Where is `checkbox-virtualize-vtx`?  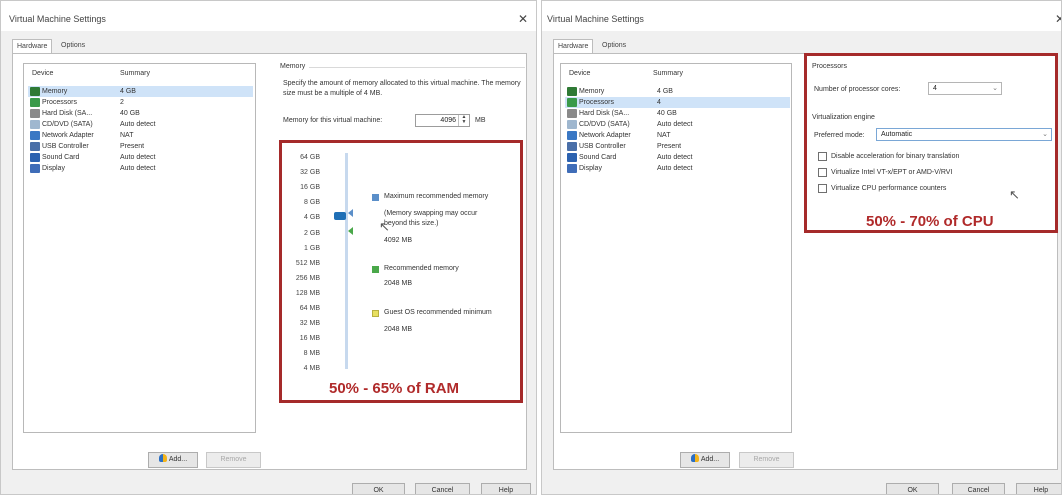 checkbox-virtualize-vtx is located at coordinates (822, 172).